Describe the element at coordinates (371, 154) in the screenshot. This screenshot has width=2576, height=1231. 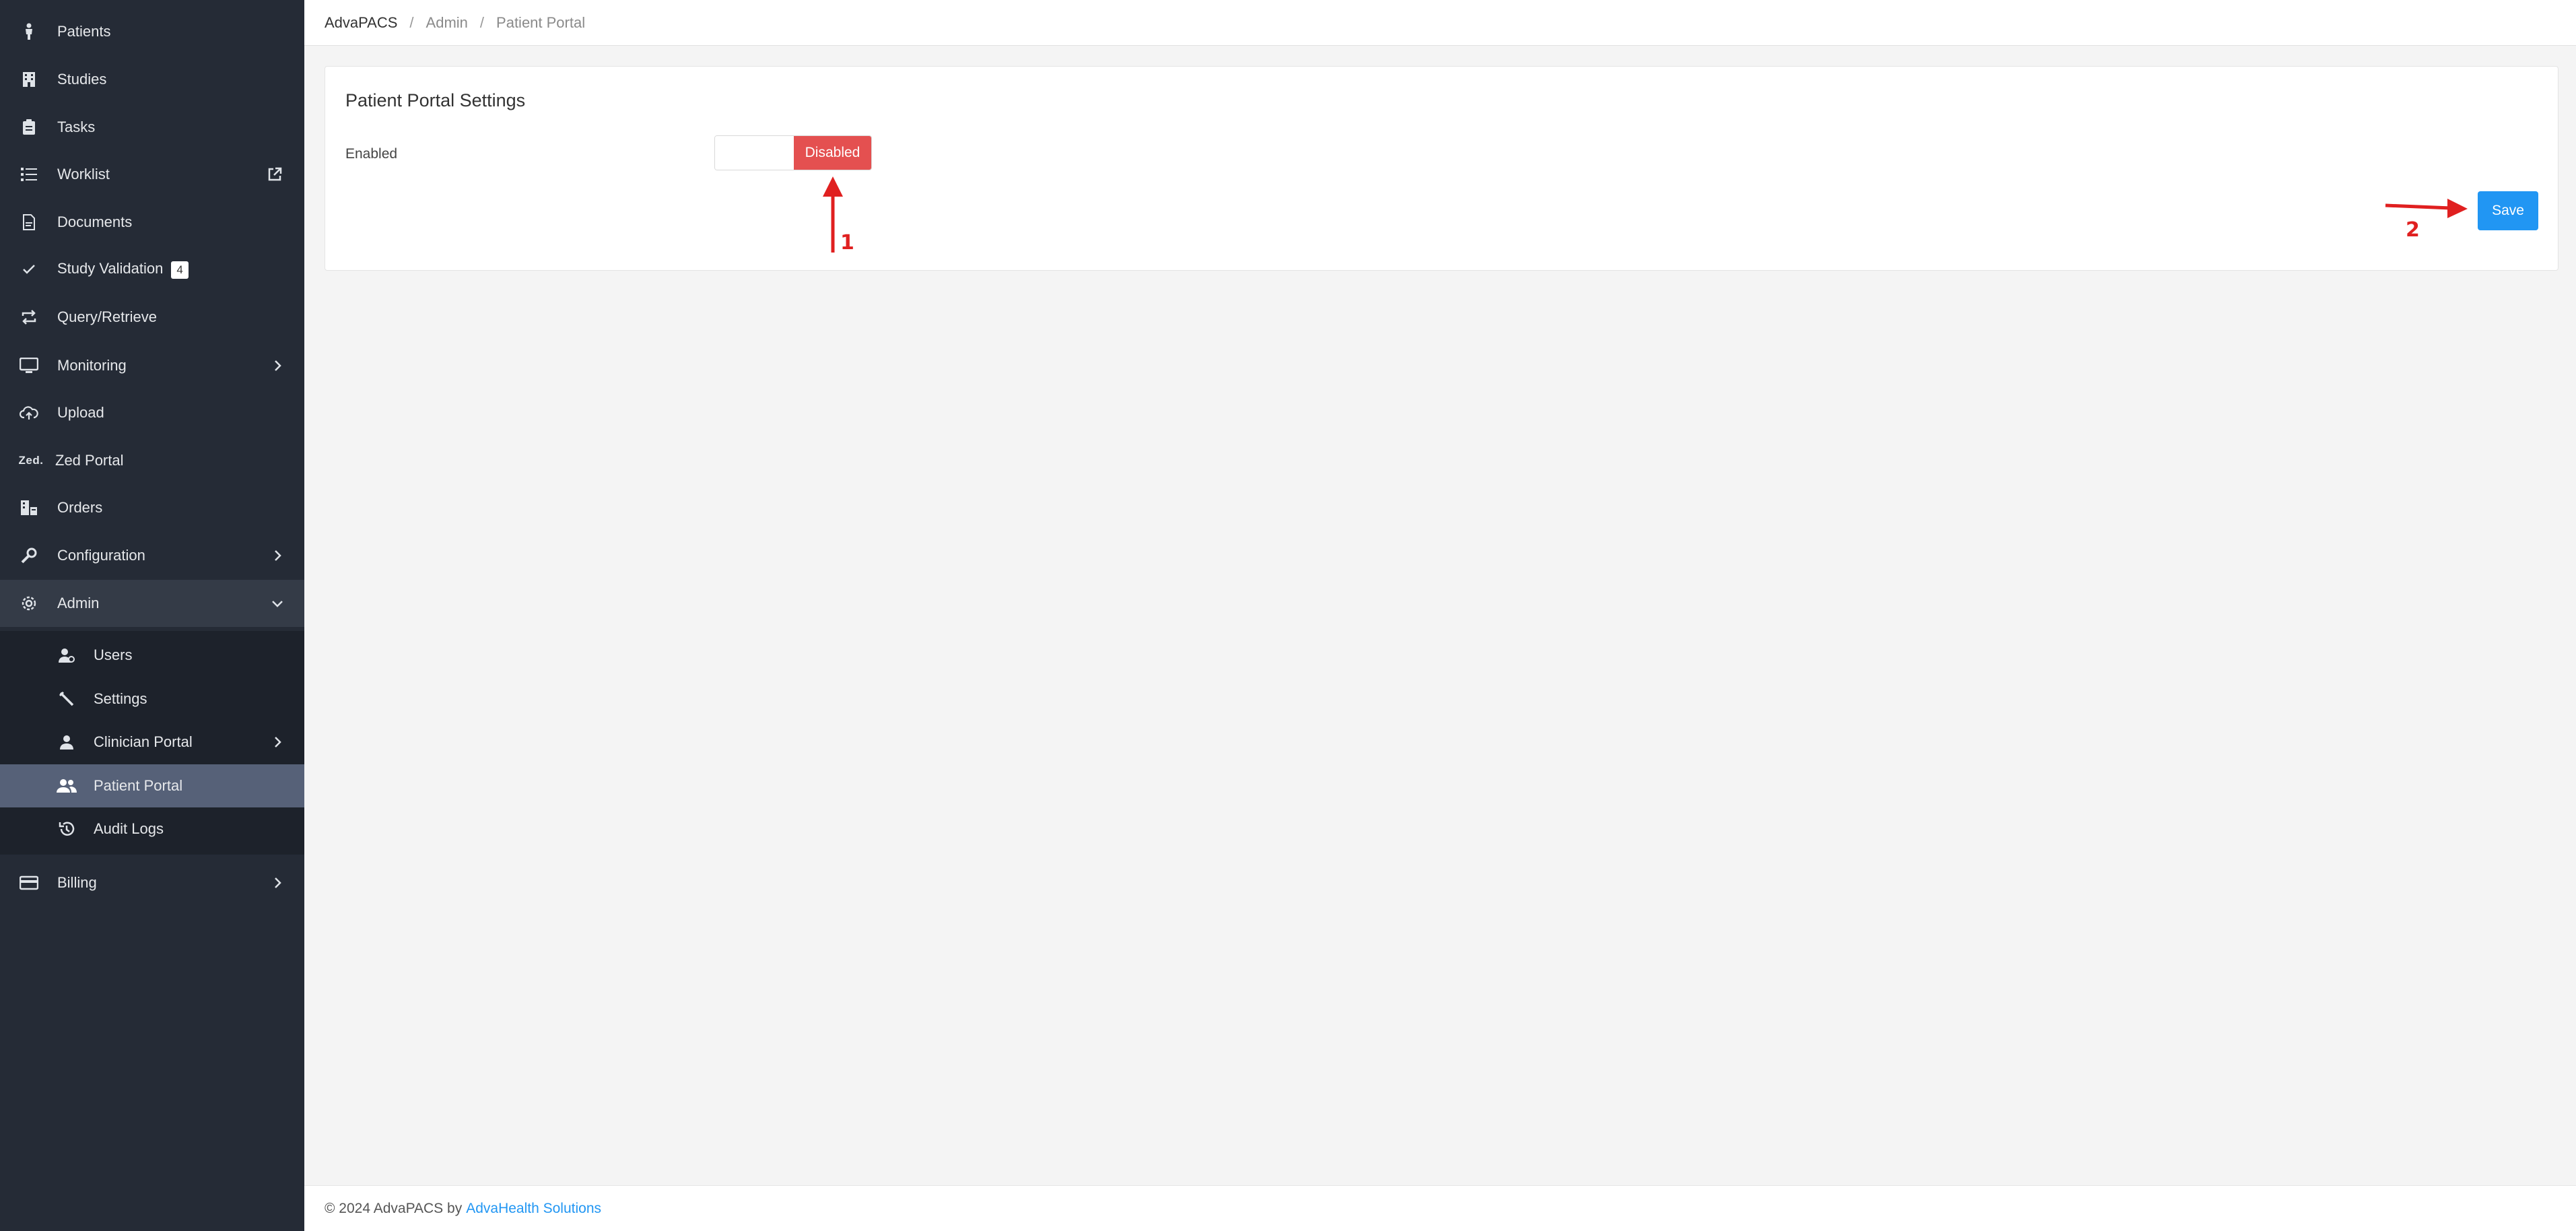
I see `enabled-label: Enabled` at that location.